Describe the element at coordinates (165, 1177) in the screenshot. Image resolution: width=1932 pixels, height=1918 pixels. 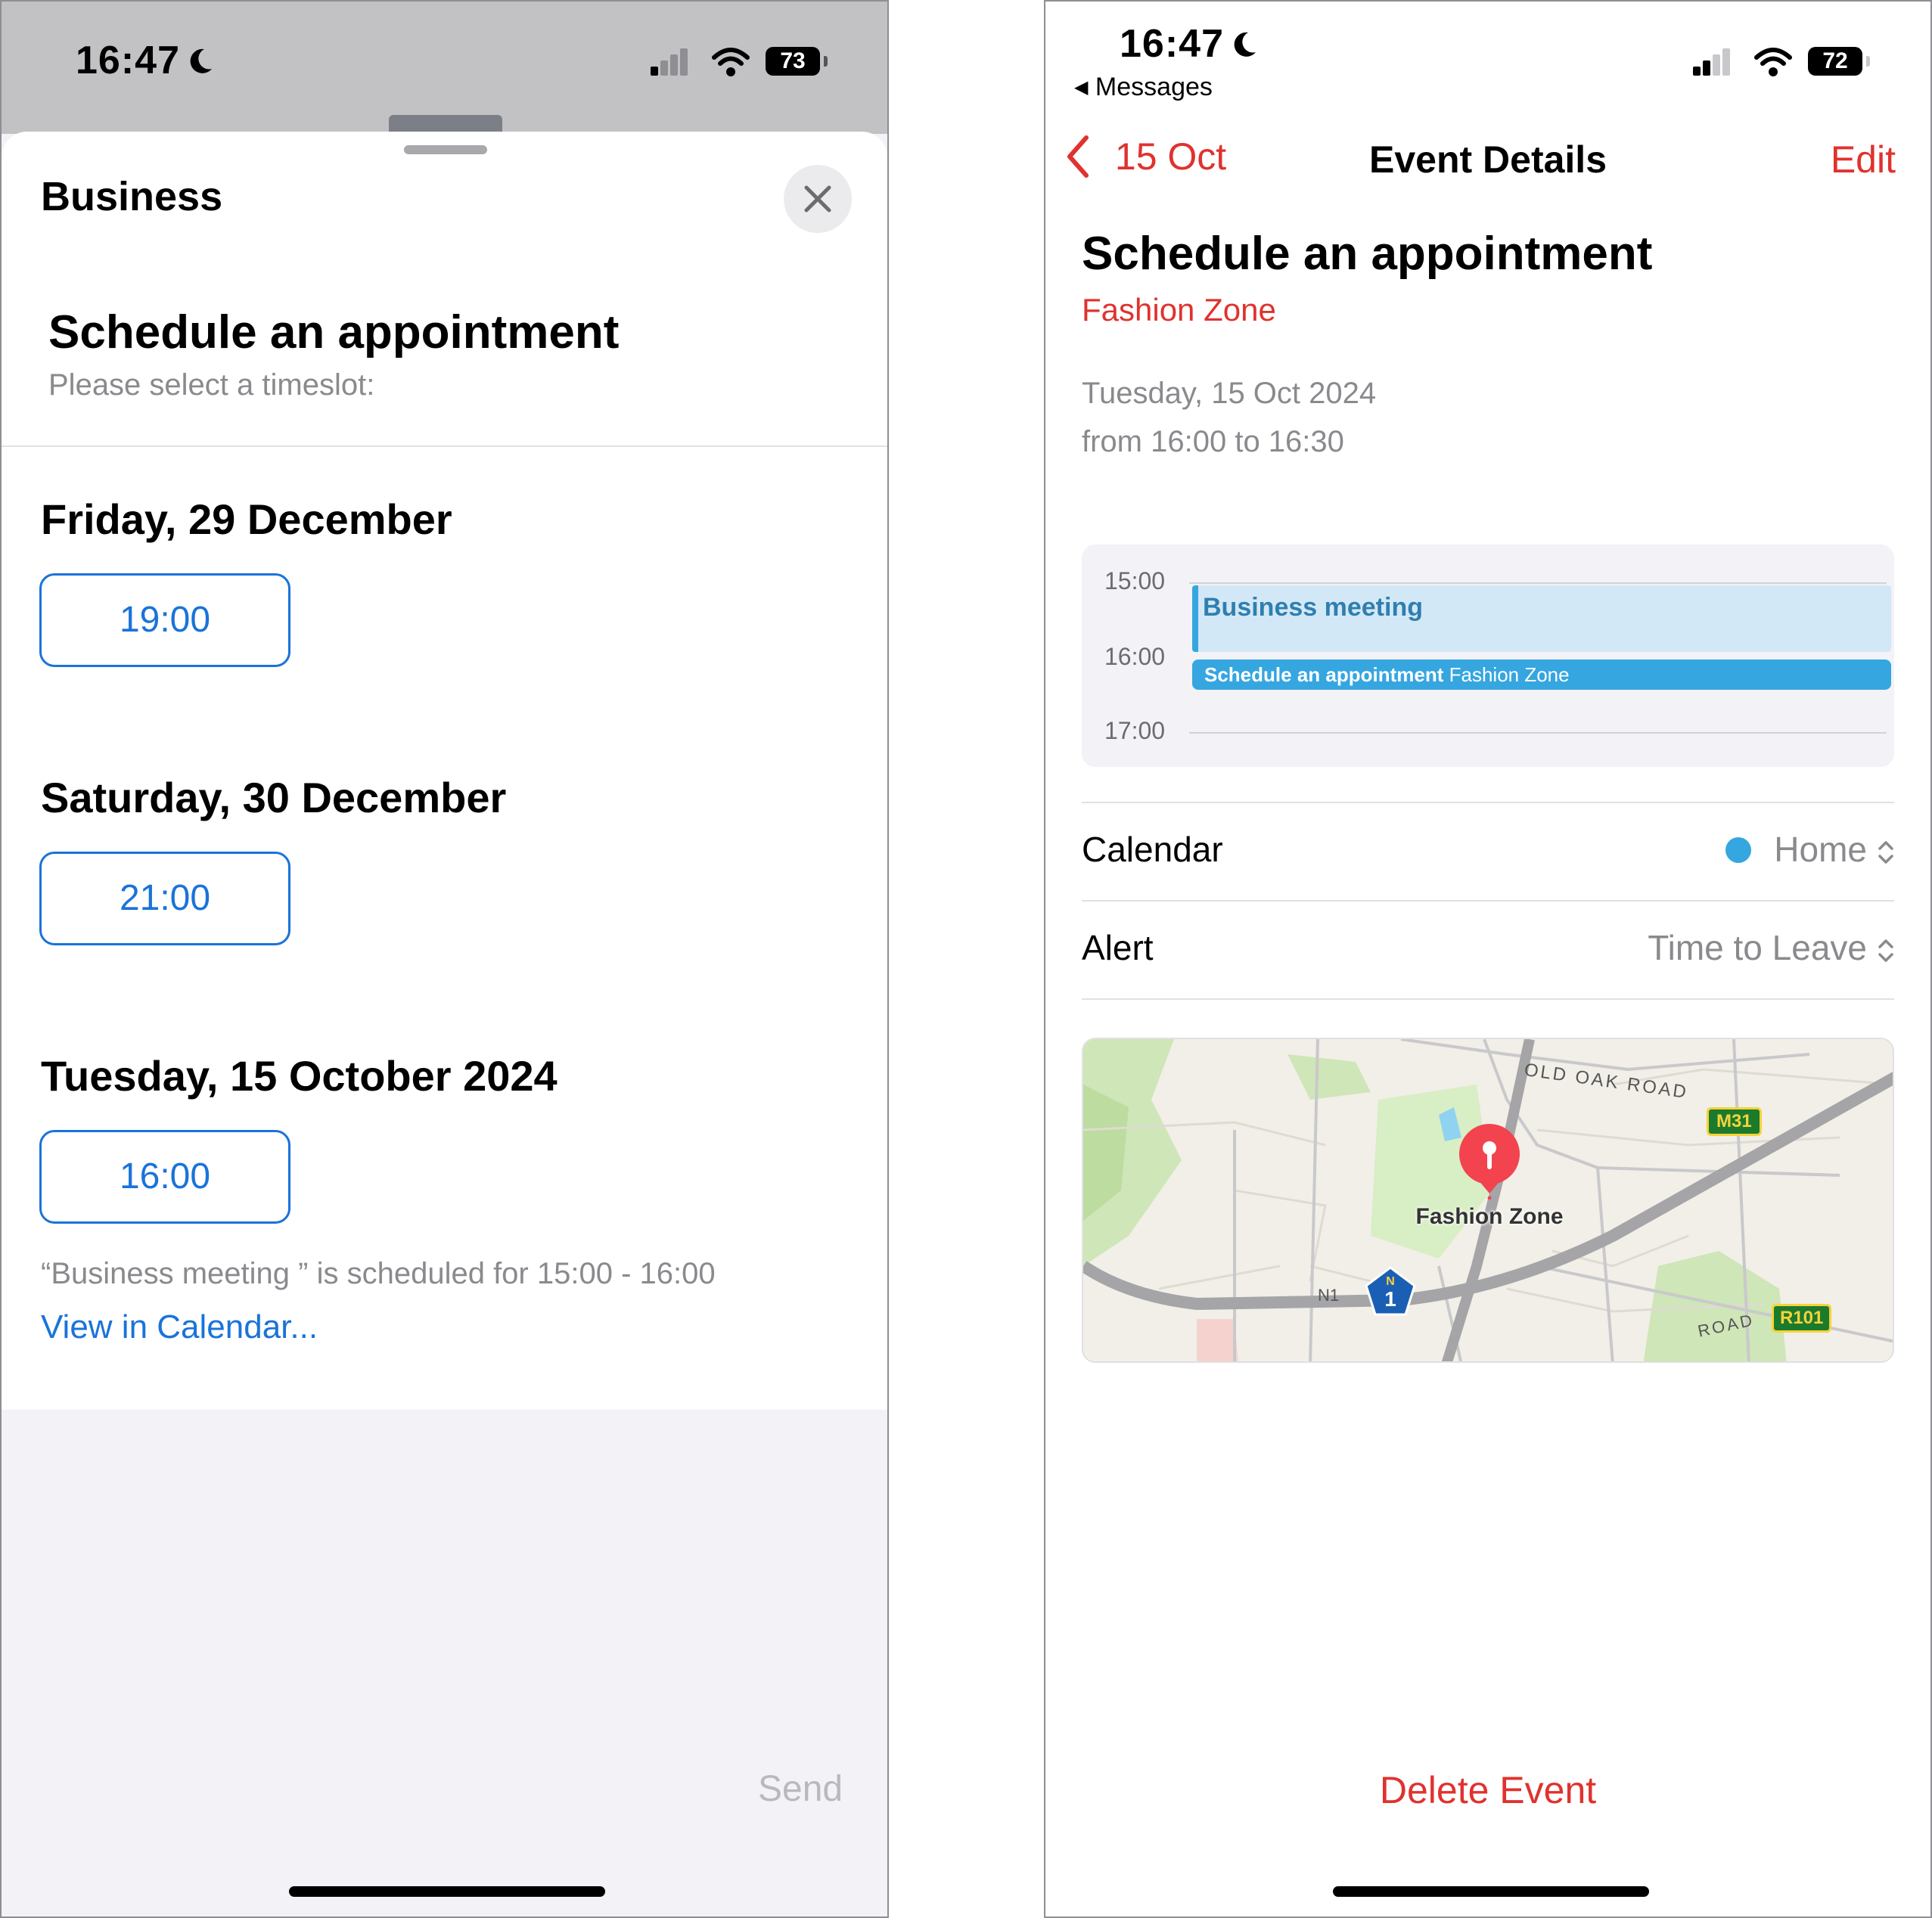
I see `timeslot-button: 16:00` at that location.